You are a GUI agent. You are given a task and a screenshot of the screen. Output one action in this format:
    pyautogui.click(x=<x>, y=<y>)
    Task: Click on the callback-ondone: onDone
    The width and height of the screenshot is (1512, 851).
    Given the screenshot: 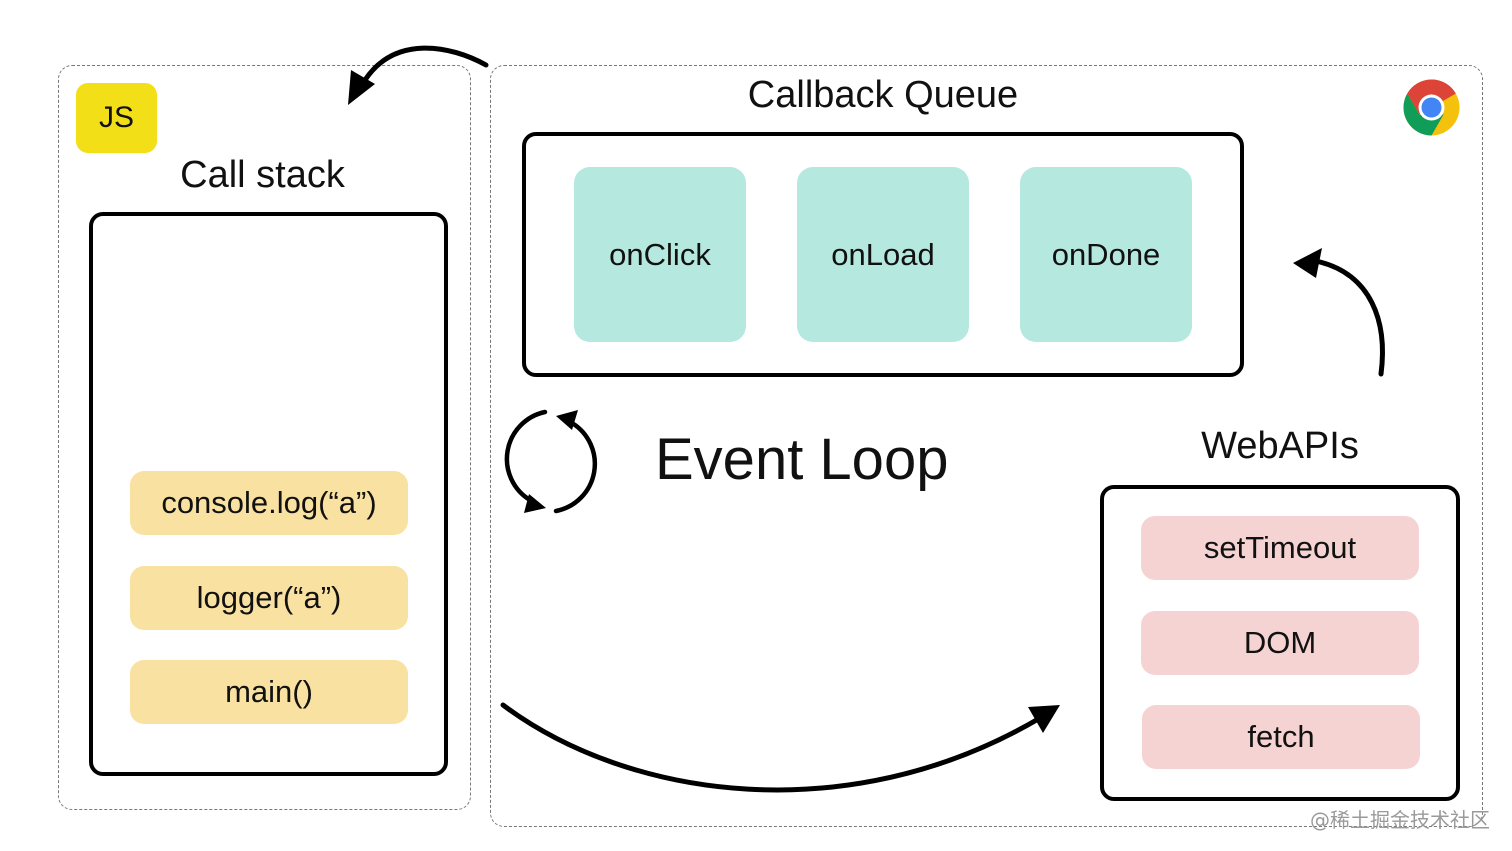 What is the action you would take?
    pyautogui.click(x=1106, y=254)
    